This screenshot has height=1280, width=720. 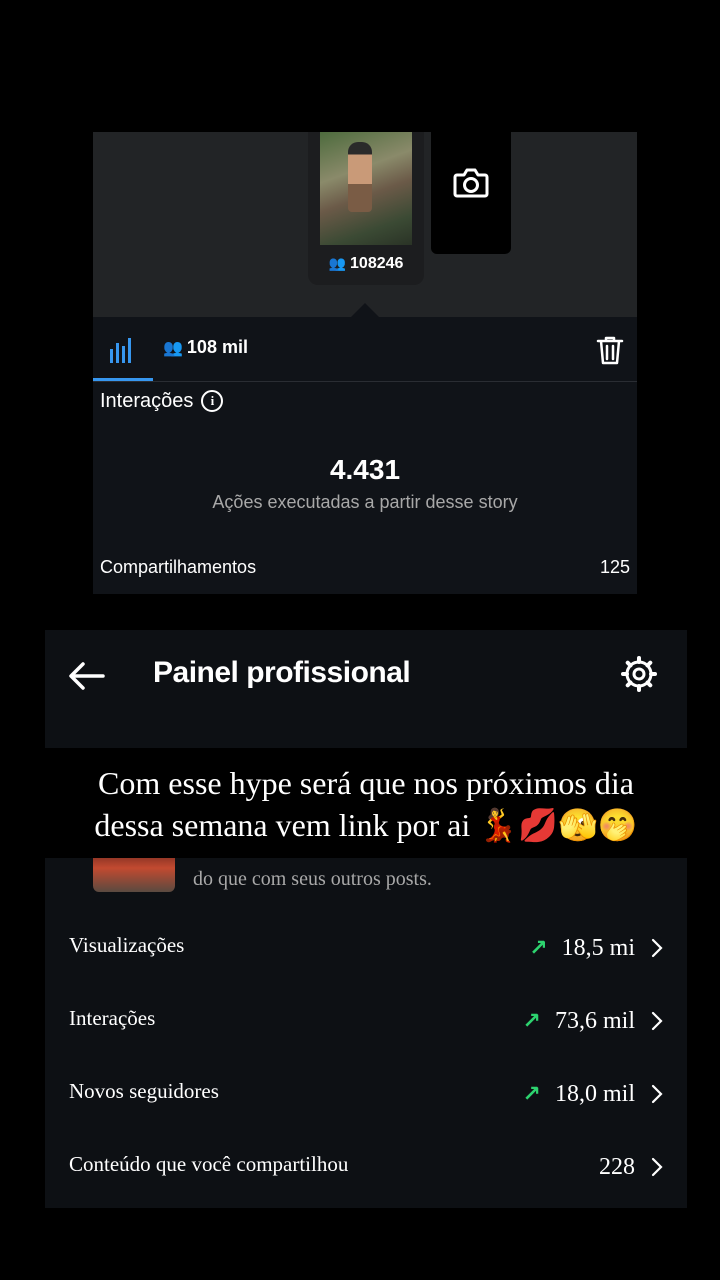 I want to click on gear-icon, so click(x=639, y=674).